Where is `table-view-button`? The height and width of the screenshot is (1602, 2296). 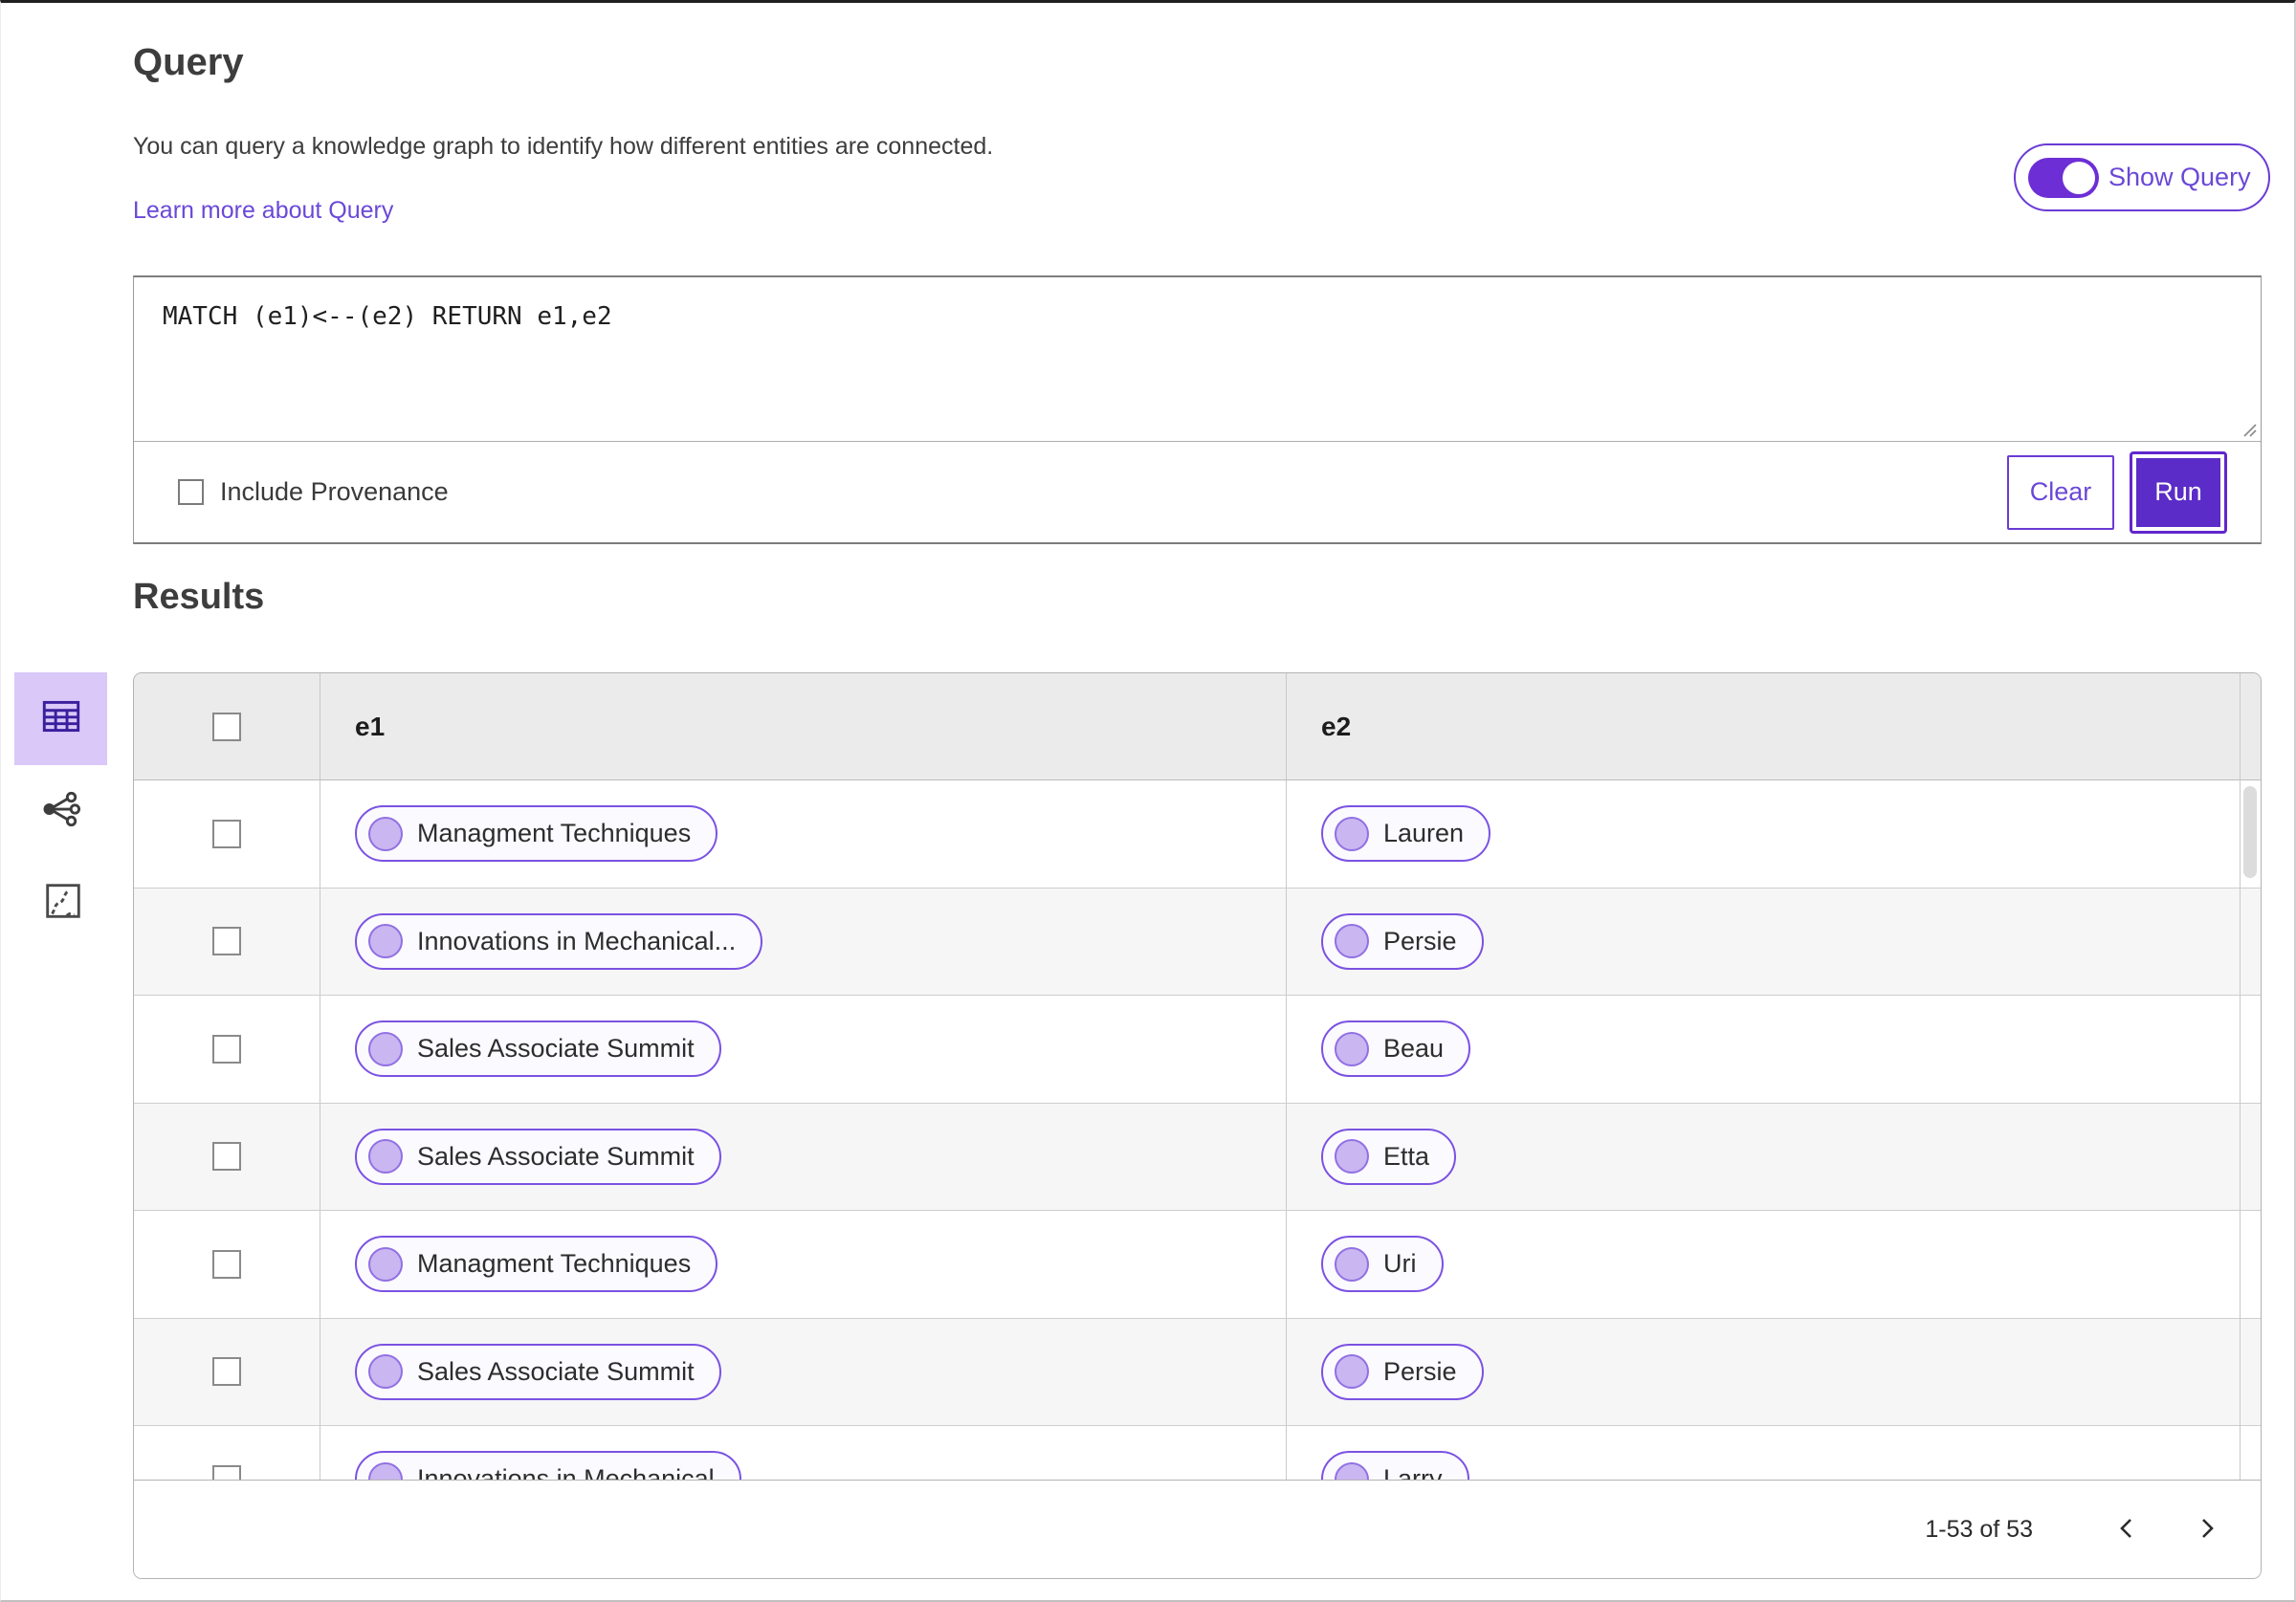 table-view-button is located at coordinates (61, 718).